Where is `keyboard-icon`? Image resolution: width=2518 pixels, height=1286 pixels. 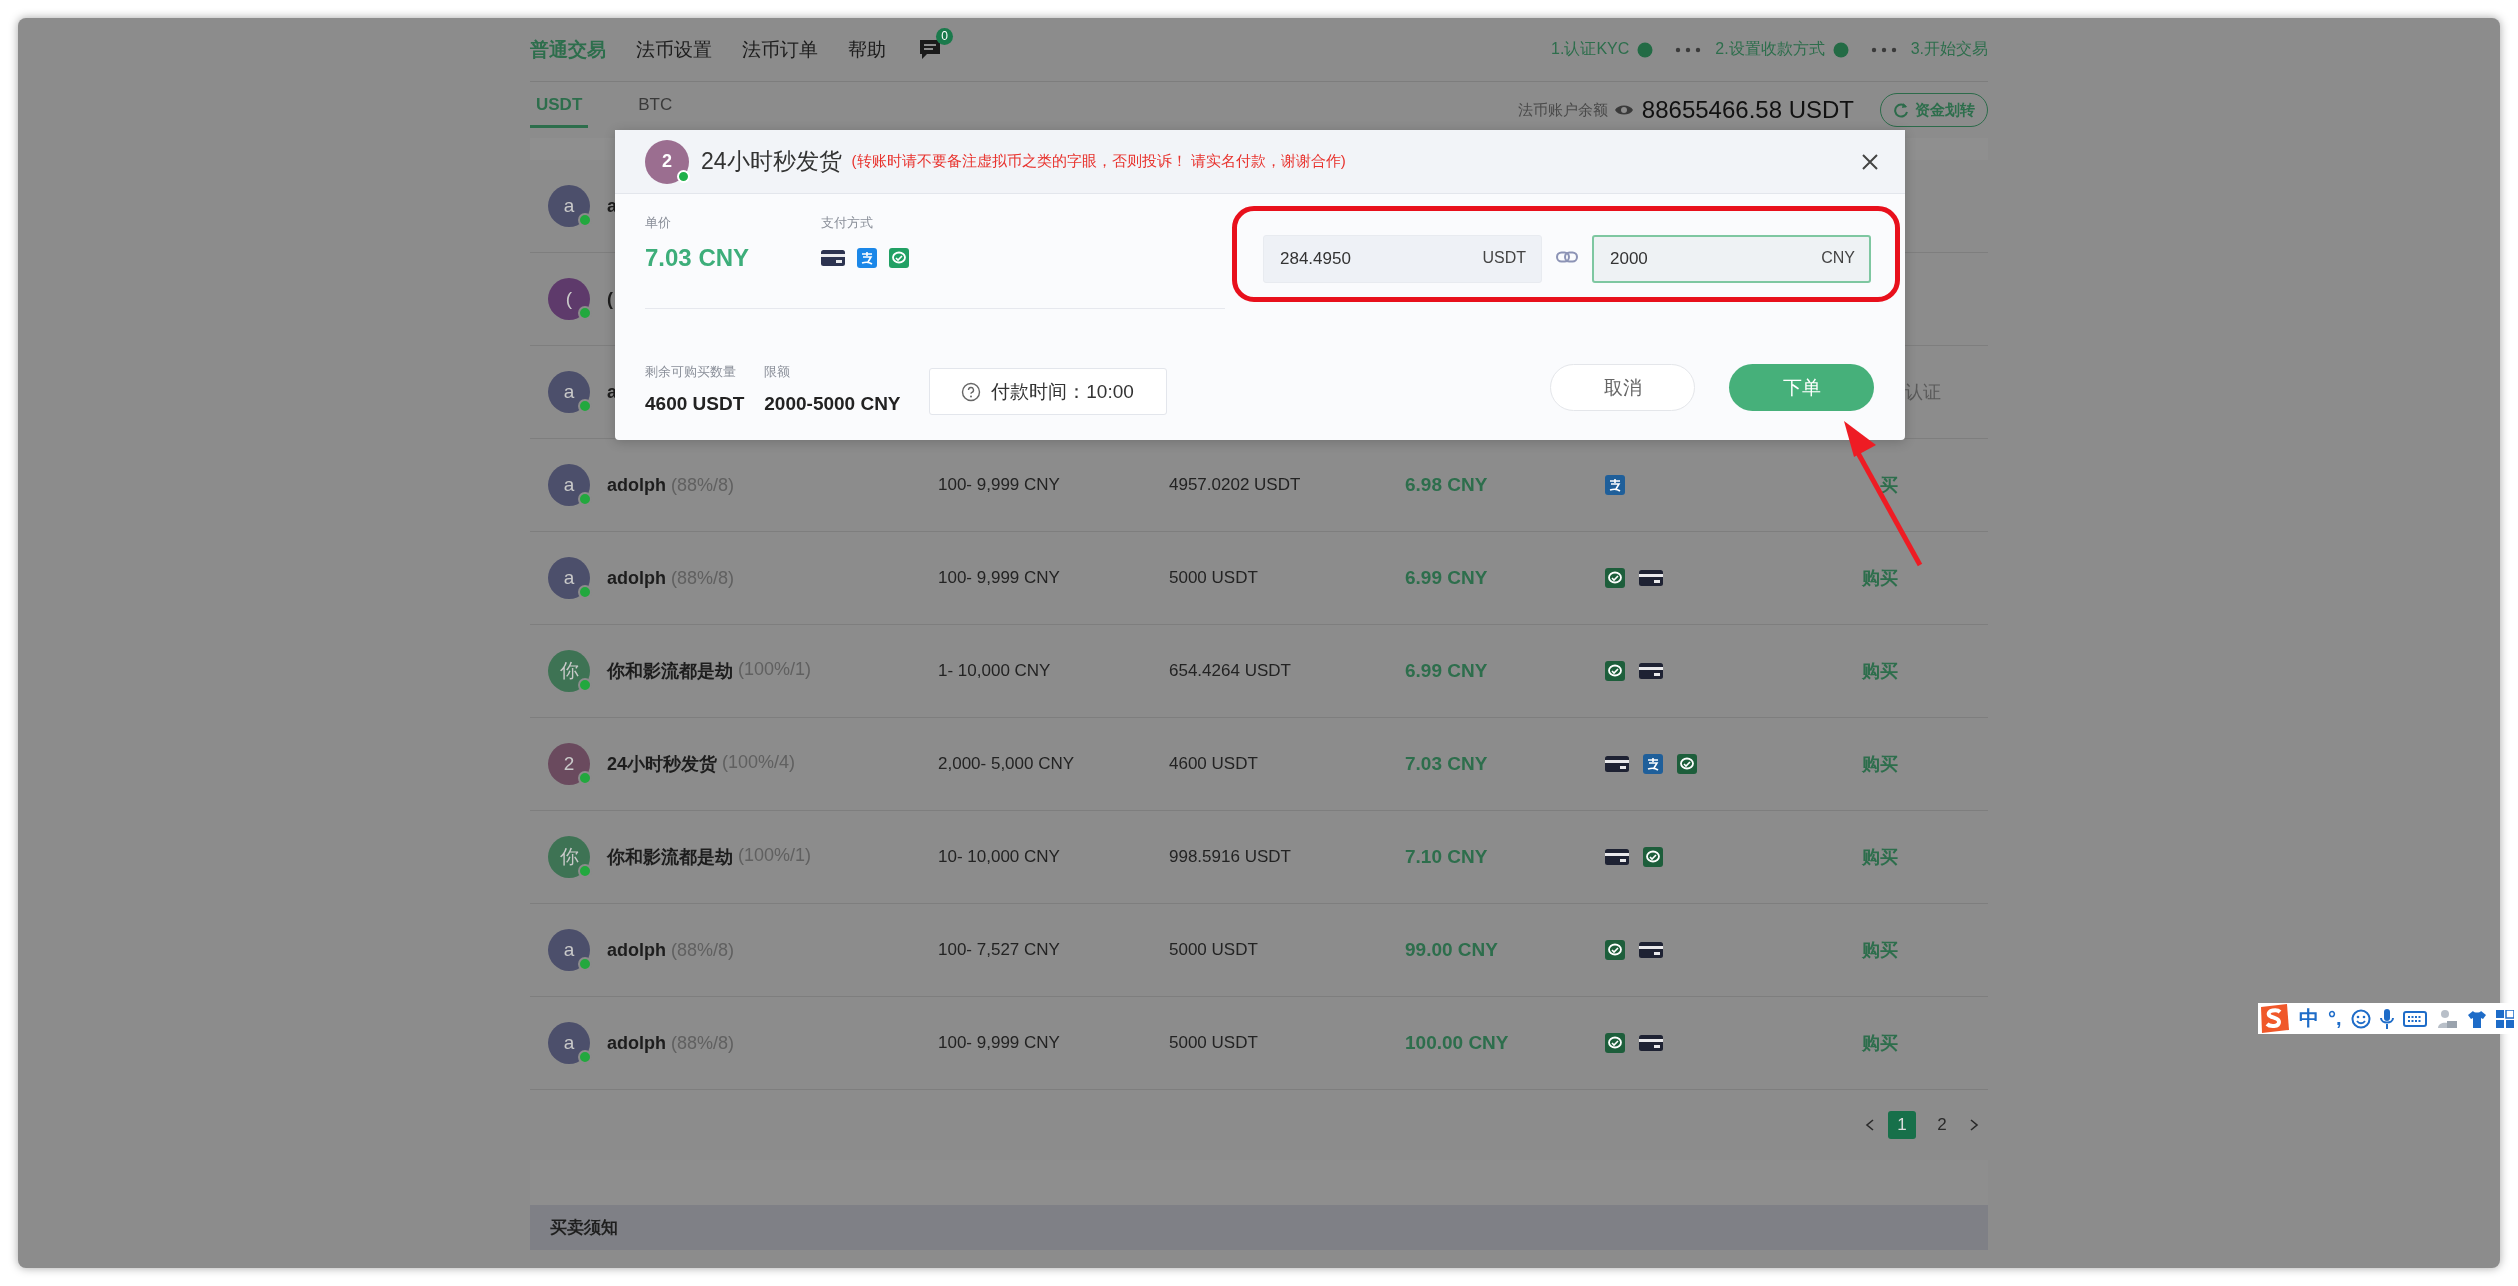 keyboard-icon is located at coordinates (2414, 1018).